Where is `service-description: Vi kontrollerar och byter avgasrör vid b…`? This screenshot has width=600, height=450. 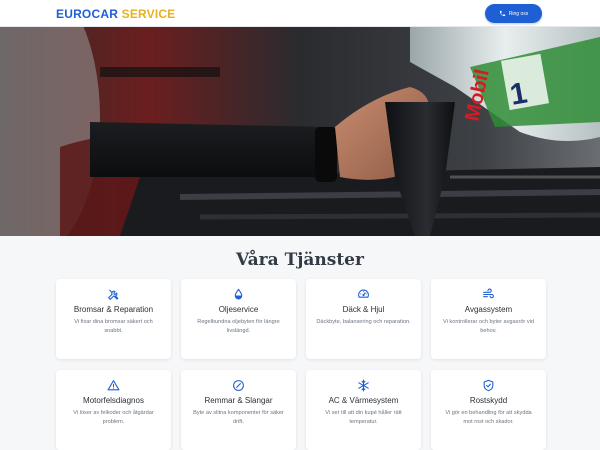
service-description: Vi kontrollerar och byter avgasrör vid b… is located at coordinates (488, 326).